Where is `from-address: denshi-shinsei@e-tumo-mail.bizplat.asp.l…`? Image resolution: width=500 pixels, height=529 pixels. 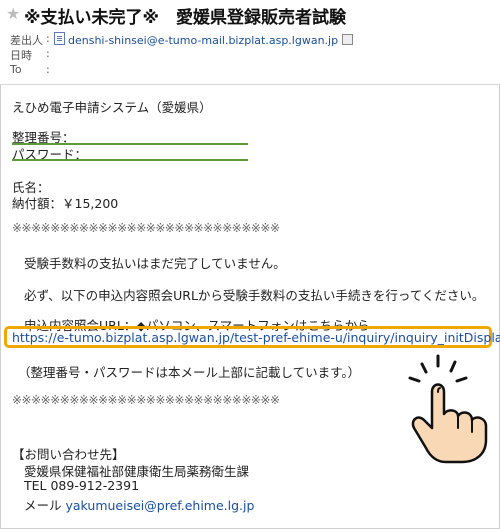
from-address: denshi-shinsei@e-tumo-mail.bizplat.asp.l… is located at coordinates (204, 39).